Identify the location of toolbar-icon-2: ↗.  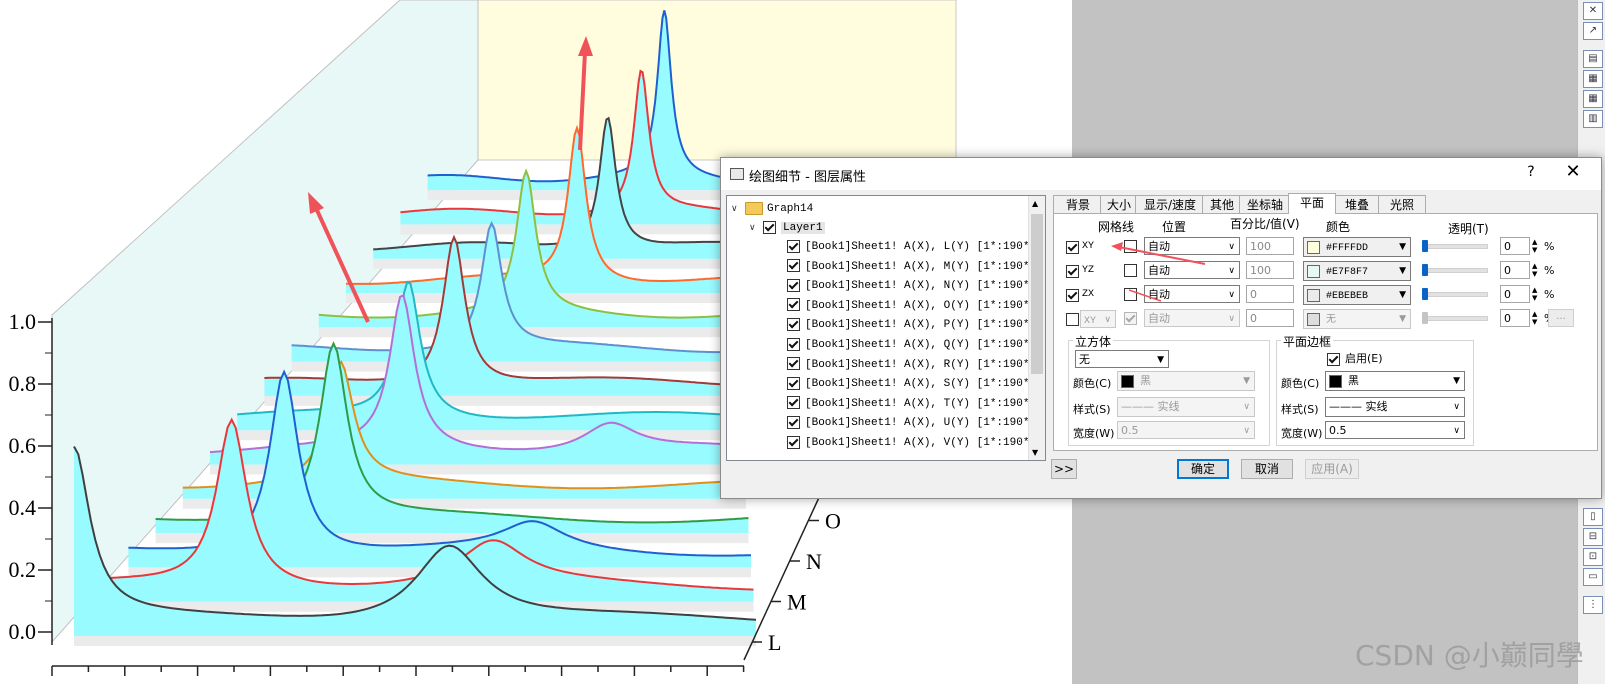
(1593, 31).